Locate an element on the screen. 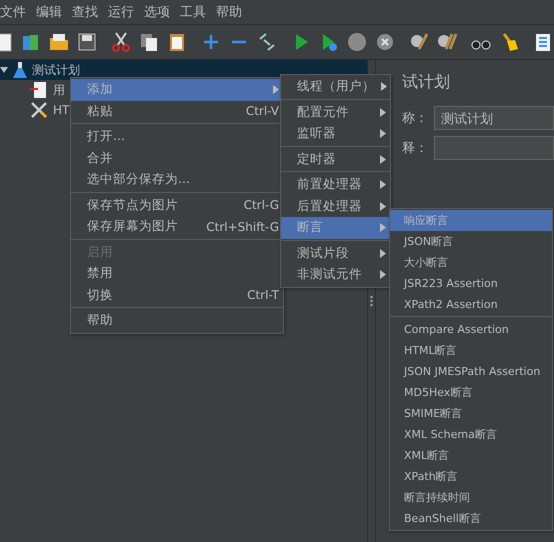 The width and height of the screenshot is (554, 542). menu-item: 大小断言 is located at coordinates (471, 262).